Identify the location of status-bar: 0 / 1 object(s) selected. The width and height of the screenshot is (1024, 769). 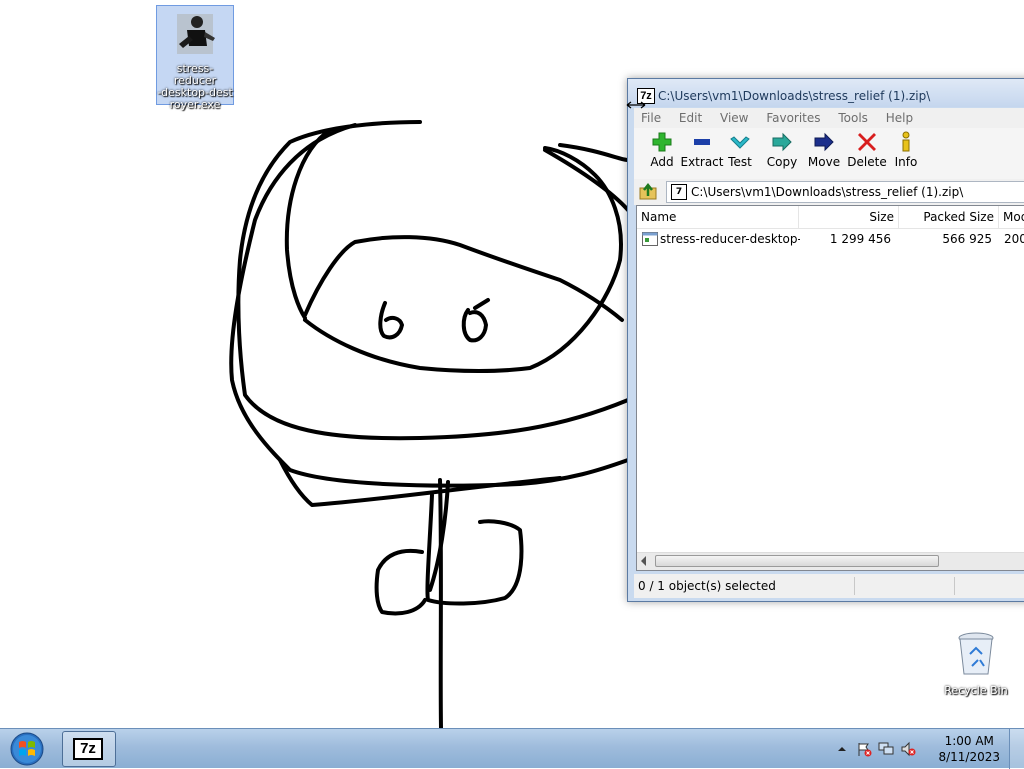
(829, 586).